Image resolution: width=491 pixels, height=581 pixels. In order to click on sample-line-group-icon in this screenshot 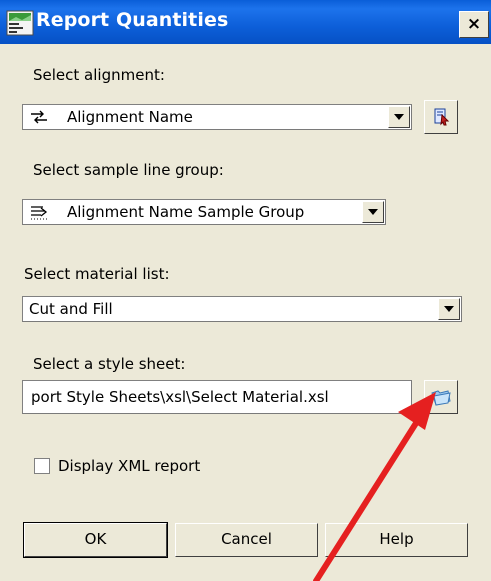, I will do `click(39, 213)`.